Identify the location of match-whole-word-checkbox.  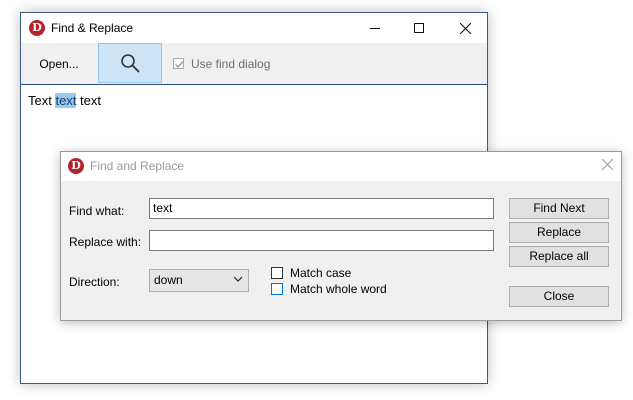
(277, 289).